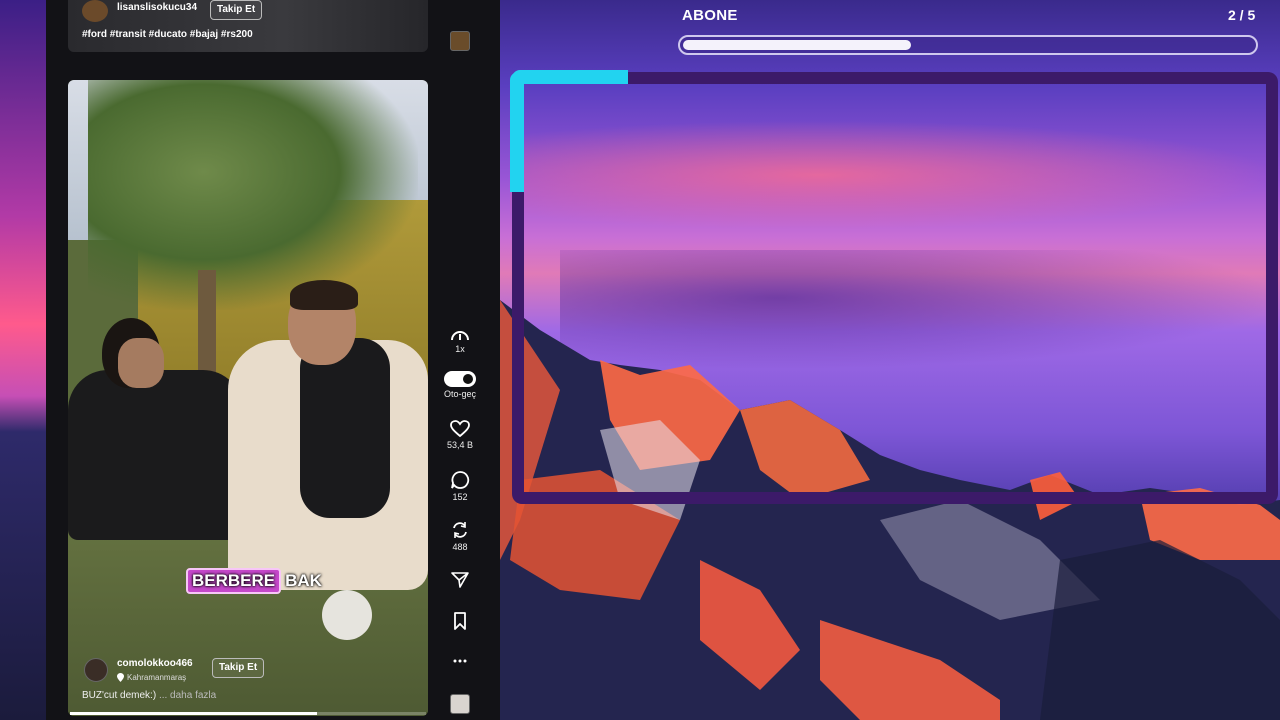  Describe the element at coordinates (345, 428) in the screenshot. I see `person-right-vest` at that location.